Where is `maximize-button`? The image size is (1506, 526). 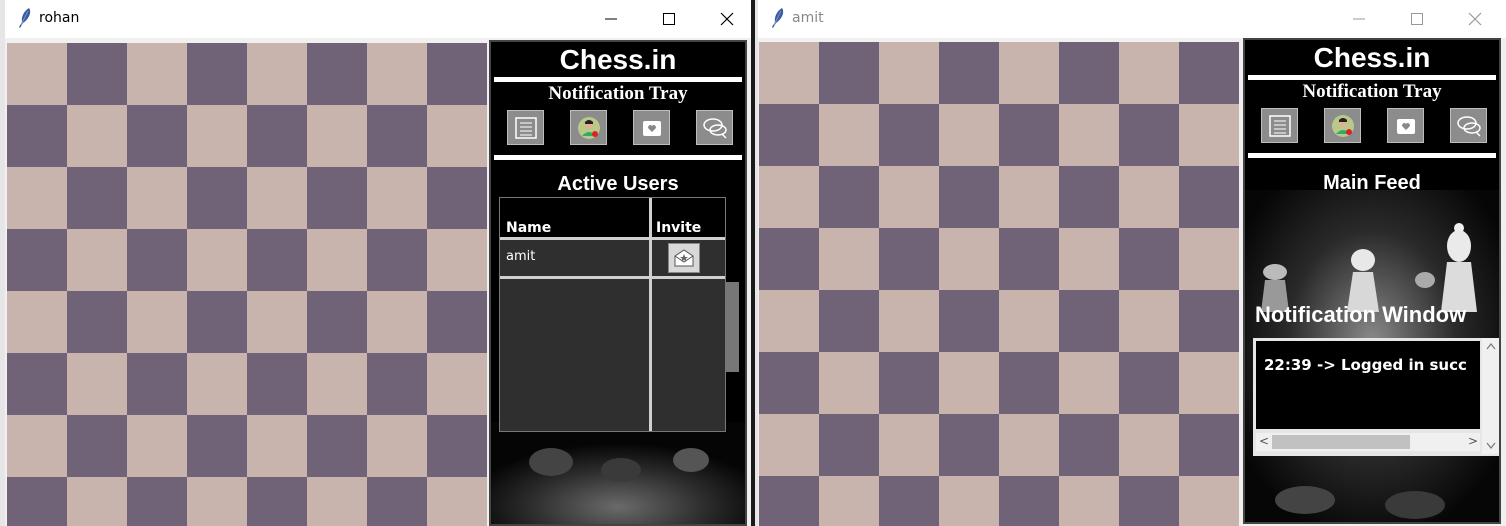 maximize-button is located at coordinates (1417, 19).